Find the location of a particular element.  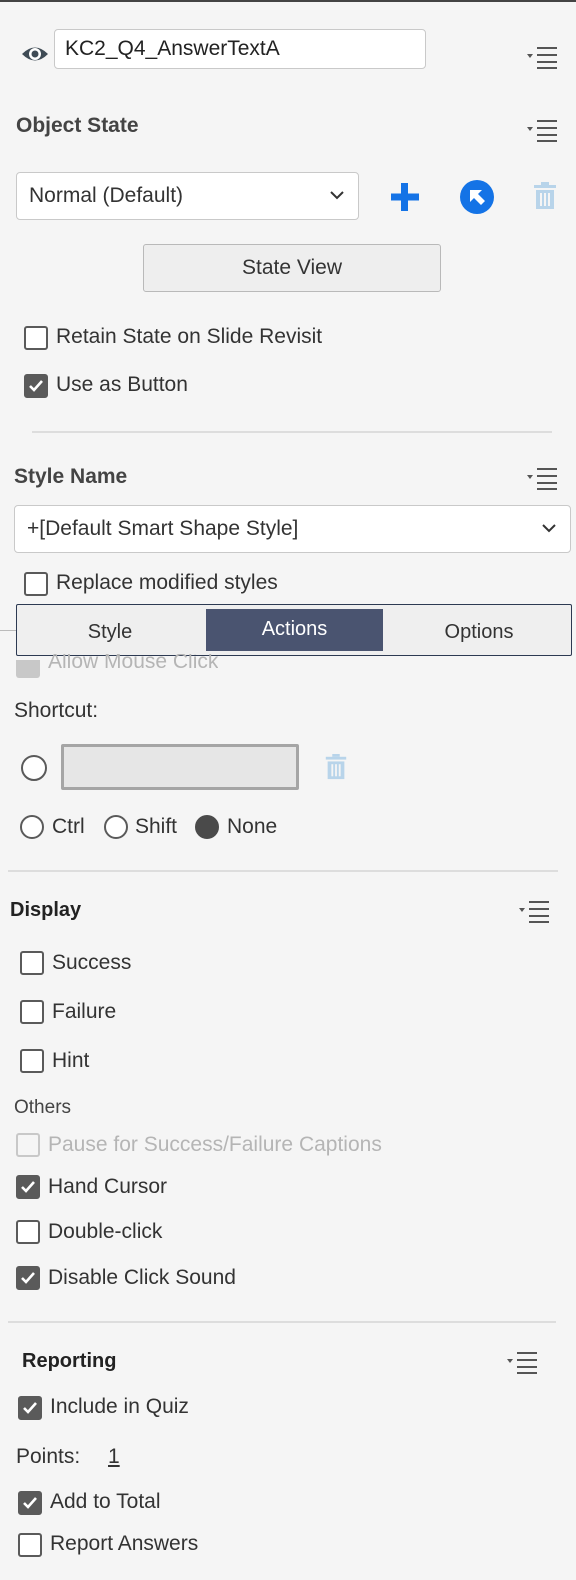

display-menu-icon is located at coordinates (534, 911).